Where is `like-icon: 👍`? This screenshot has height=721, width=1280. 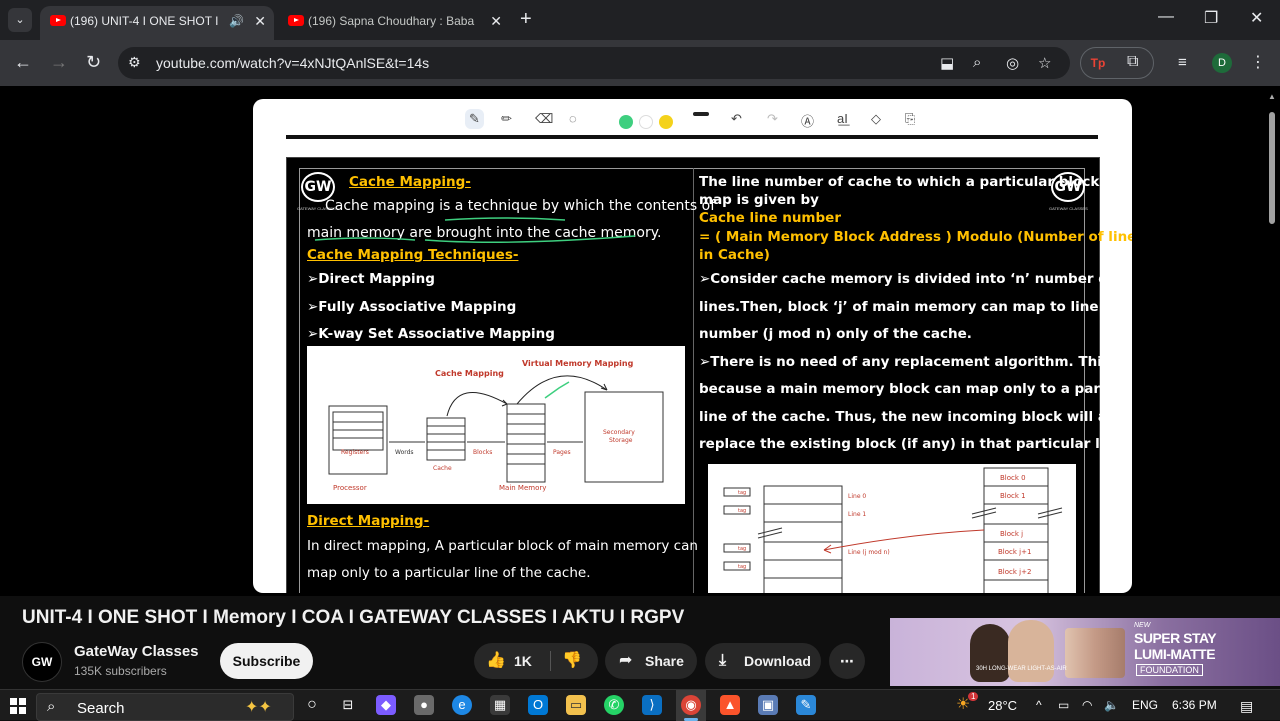 like-icon: 👍 is located at coordinates (496, 661).